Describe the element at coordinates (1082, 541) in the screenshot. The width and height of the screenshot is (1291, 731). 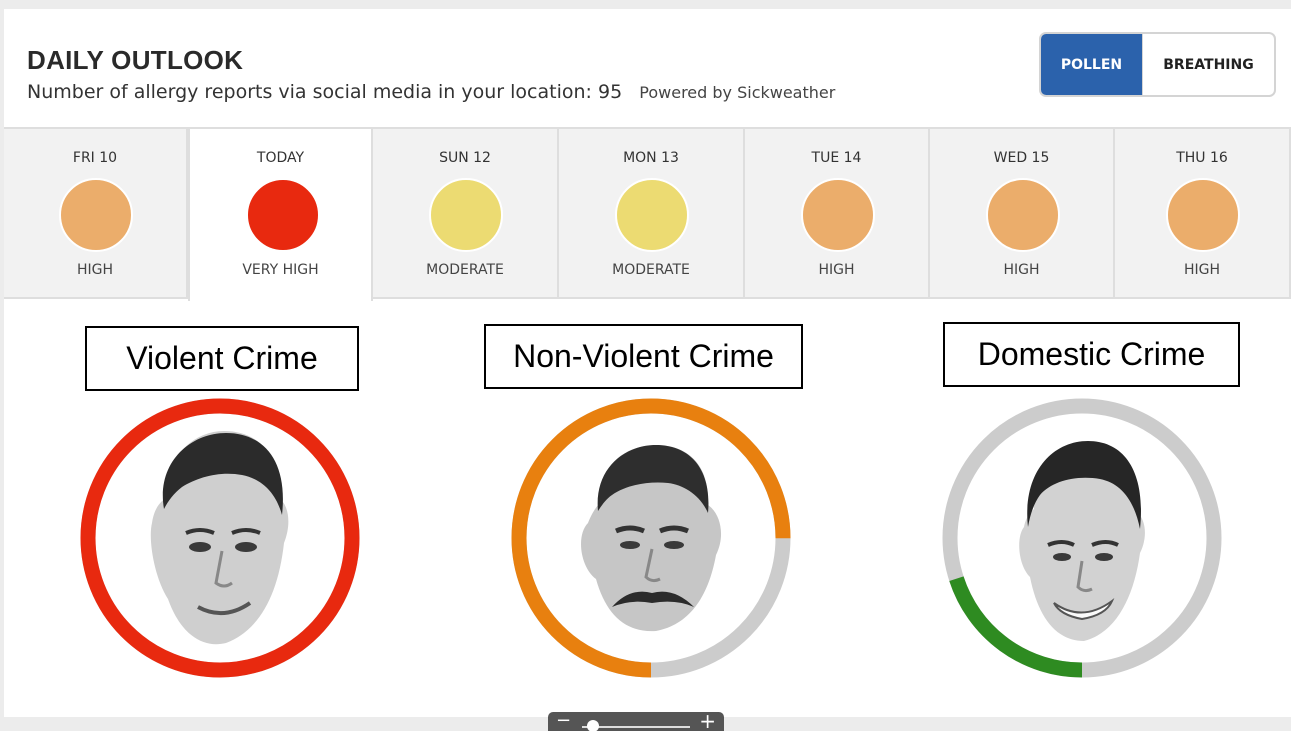
I see `domestic-crime-portrait` at that location.